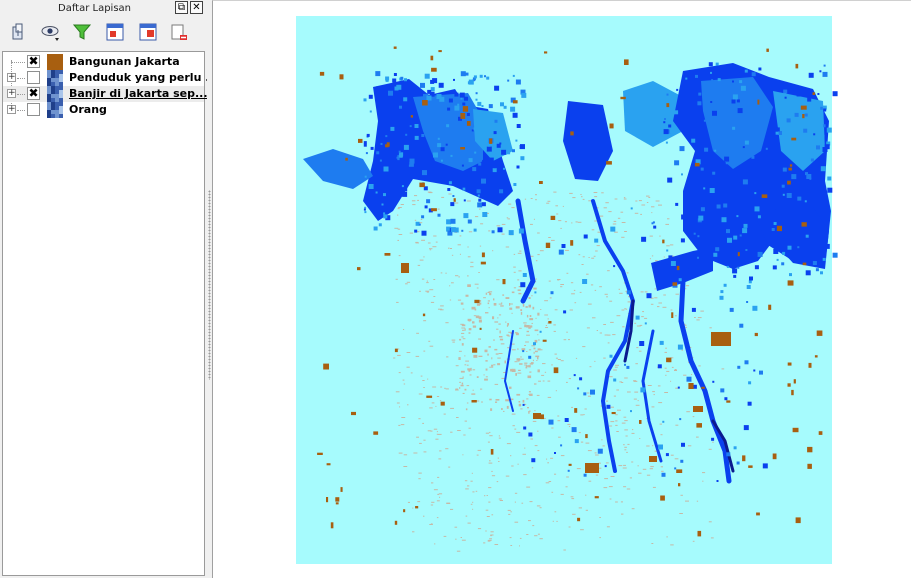 This screenshot has width=911, height=578. I want to click on close-panel-button: ✕, so click(196, 7).